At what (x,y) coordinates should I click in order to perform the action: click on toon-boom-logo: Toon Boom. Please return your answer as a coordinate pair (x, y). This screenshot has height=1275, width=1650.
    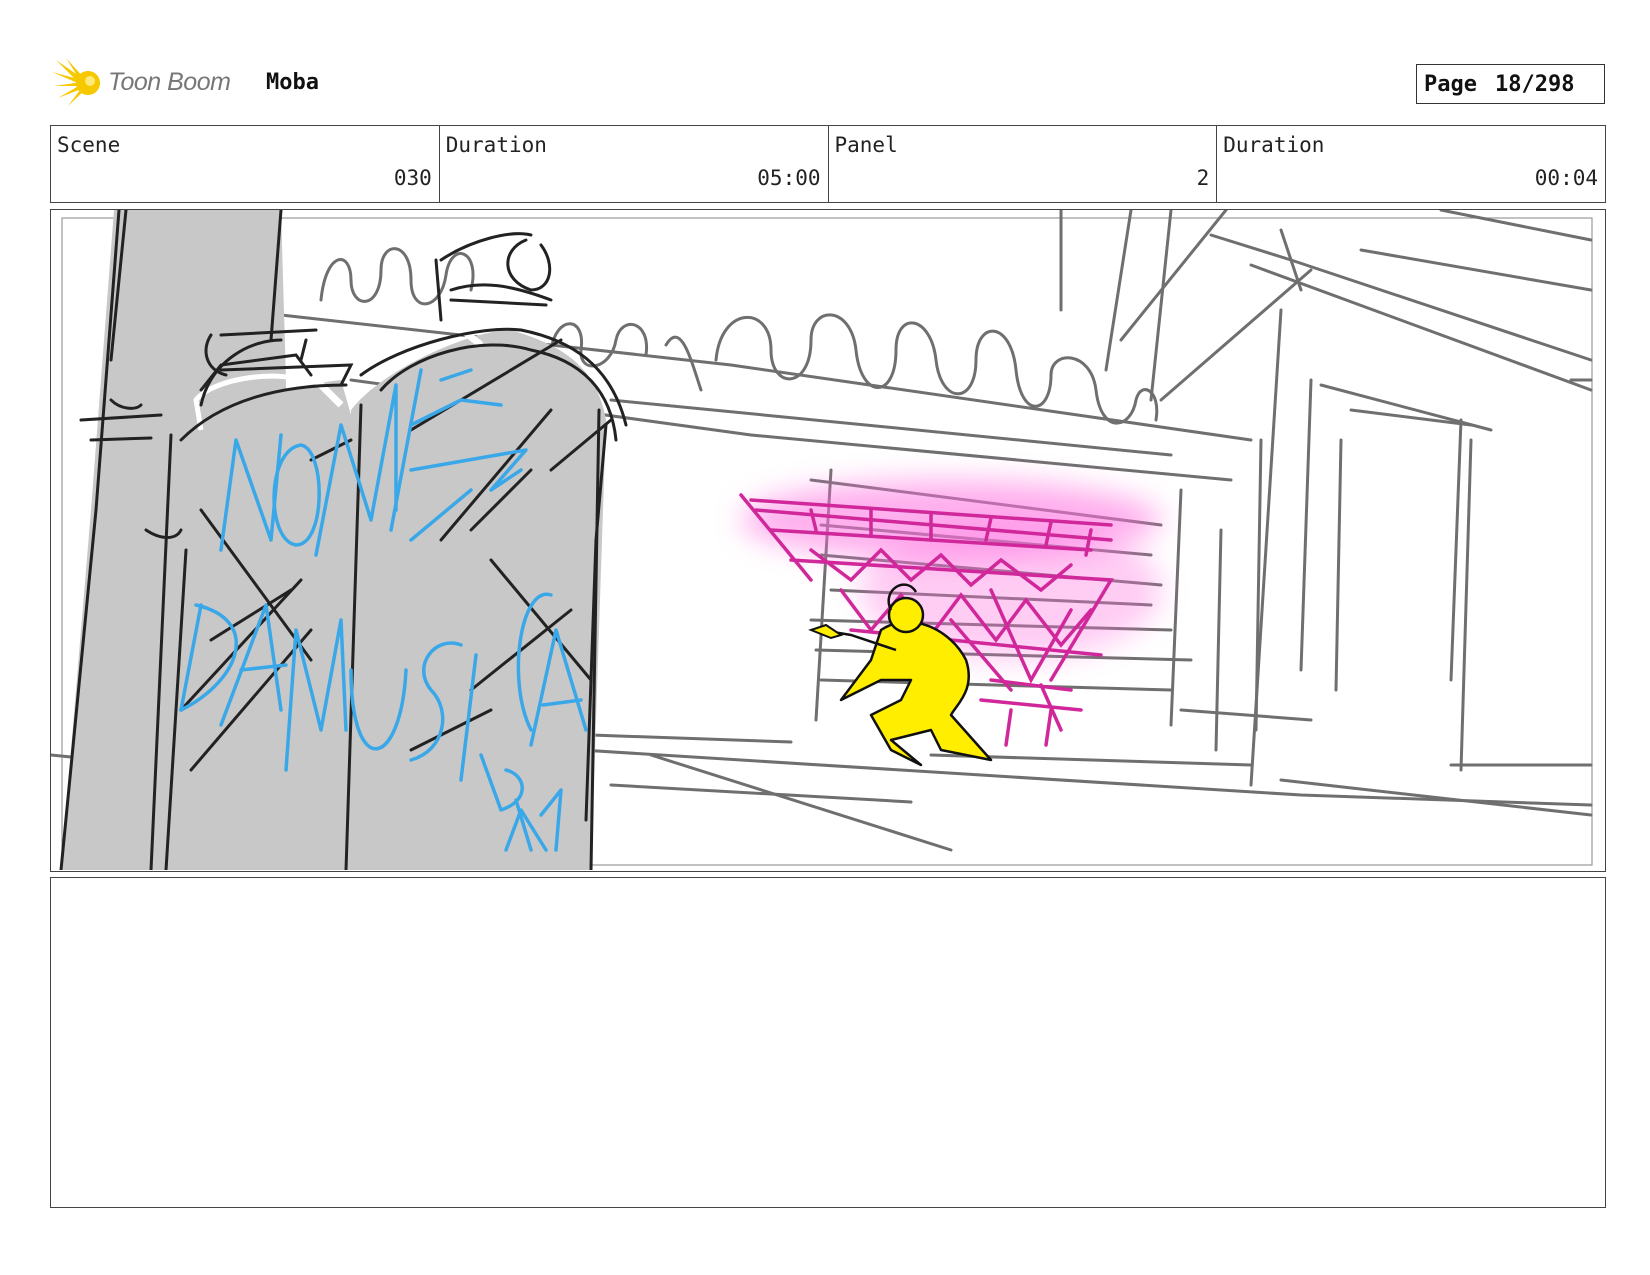
    Looking at the image, I should click on (147, 83).